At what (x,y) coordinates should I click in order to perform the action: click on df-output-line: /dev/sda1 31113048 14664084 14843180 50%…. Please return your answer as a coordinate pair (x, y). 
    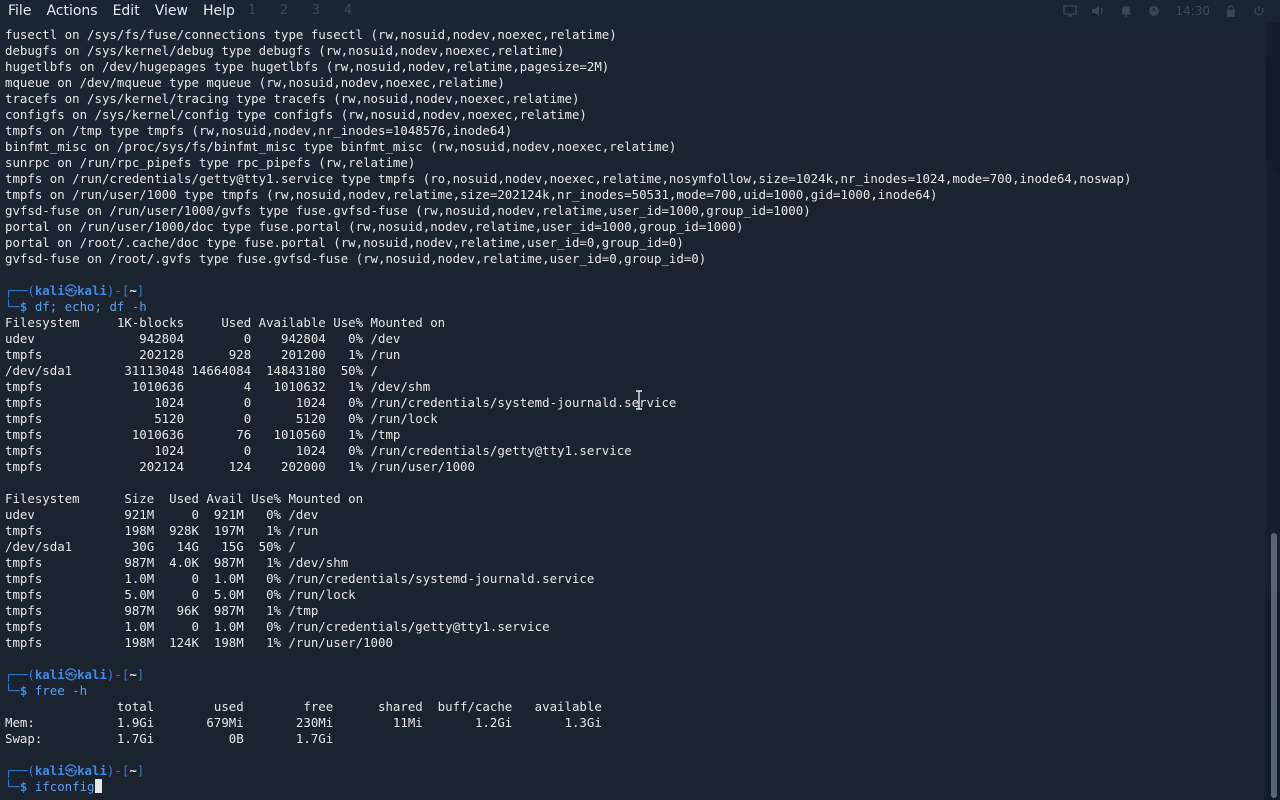
    Looking at the image, I should click on (191, 370).